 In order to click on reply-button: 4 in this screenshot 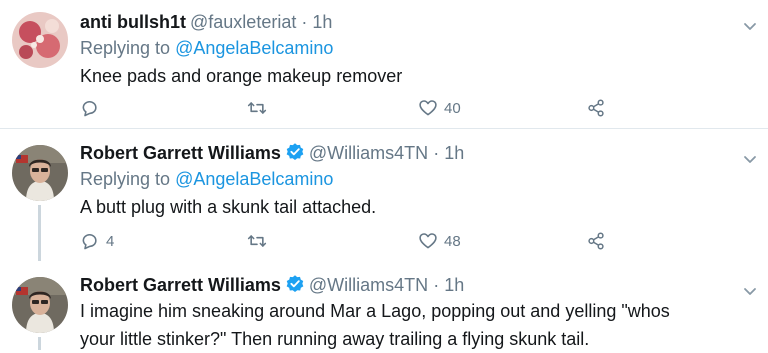, I will do `click(97, 241)`.